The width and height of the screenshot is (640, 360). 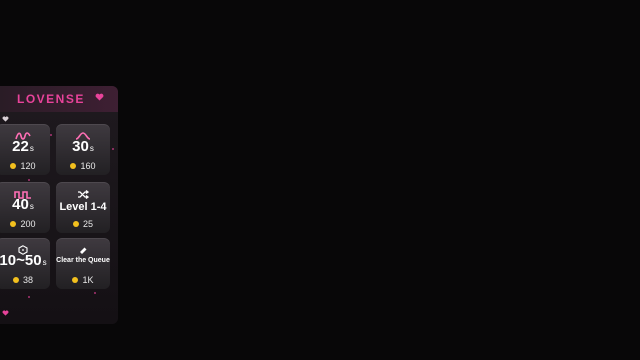 What do you see at coordinates (83, 250) in the screenshot?
I see `eraser-icon` at bounding box center [83, 250].